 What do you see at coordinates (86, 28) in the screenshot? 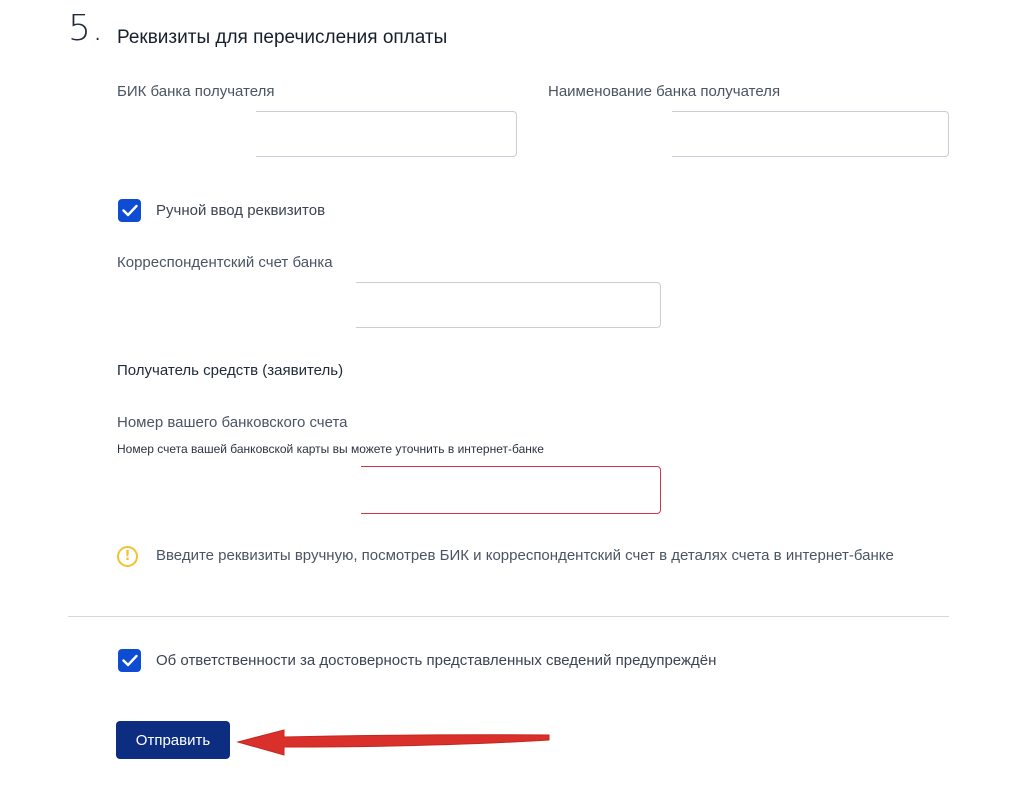
I see `step-number: 5.` at bounding box center [86, 28].